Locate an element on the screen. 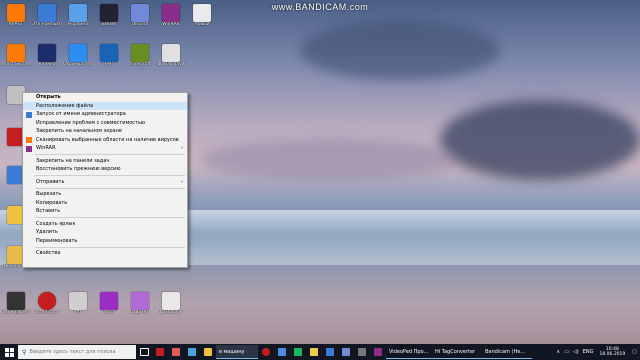 Image resolution: width=640 pixels, height=360 pixels. windows-logo-icon is located at coordinates (9, 352).